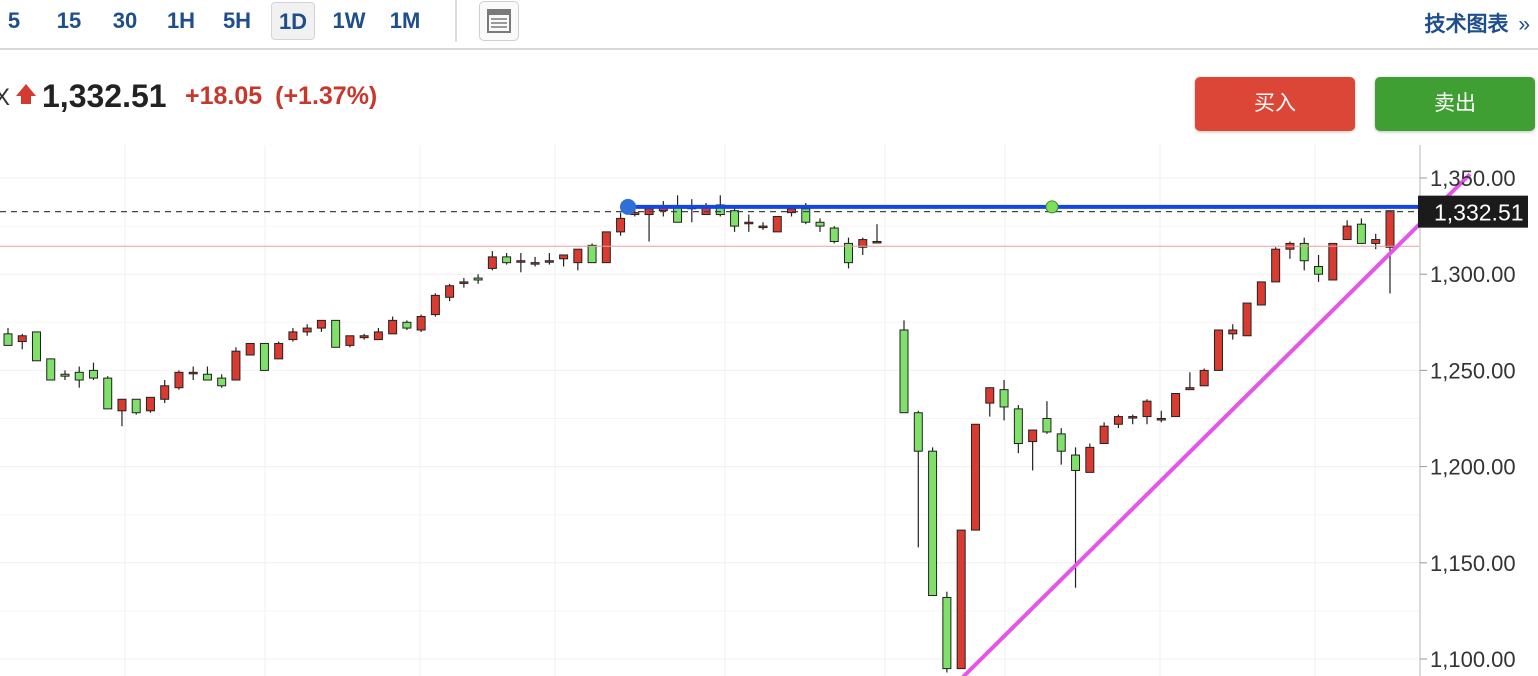 Image resolution: width=1538 pixels, height=676 pixels. I want to click on axis-tick-label: 1,150.00, so click(1473, 563).